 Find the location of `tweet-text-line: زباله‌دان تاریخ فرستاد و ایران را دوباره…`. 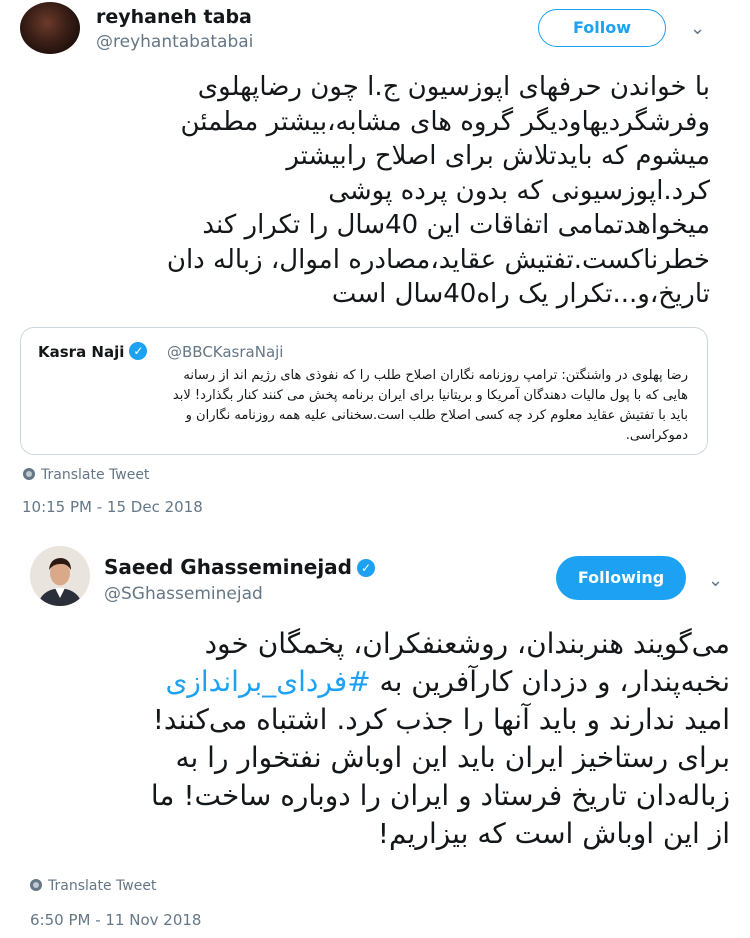

tweet-text-line: زباله‌دان تاریخ فرستاد و ایران را دوباره… is located at coordinates (440, 795).